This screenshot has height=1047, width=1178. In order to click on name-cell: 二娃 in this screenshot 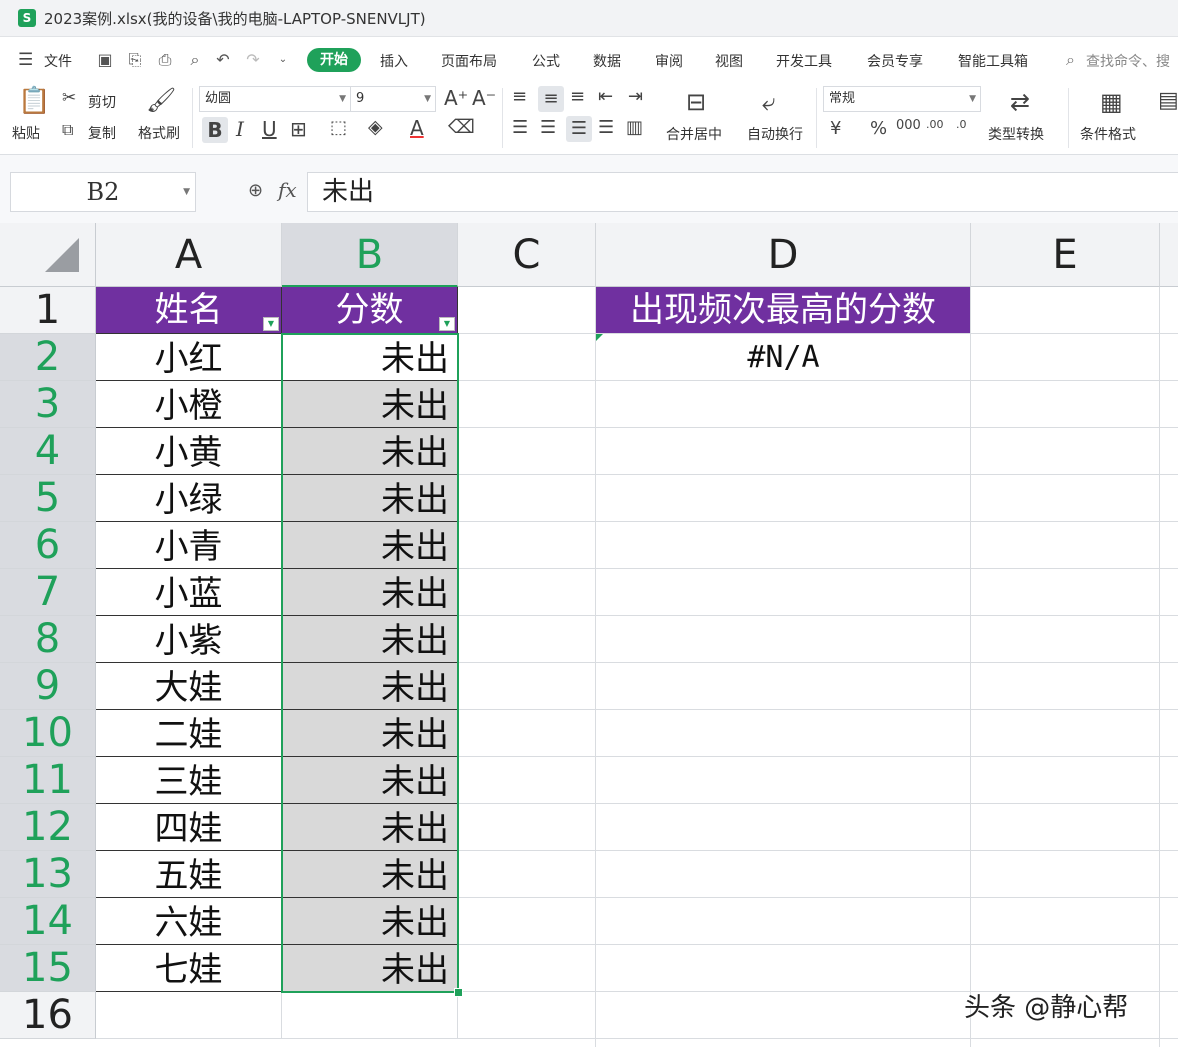, I will do `click(189, 733)`.